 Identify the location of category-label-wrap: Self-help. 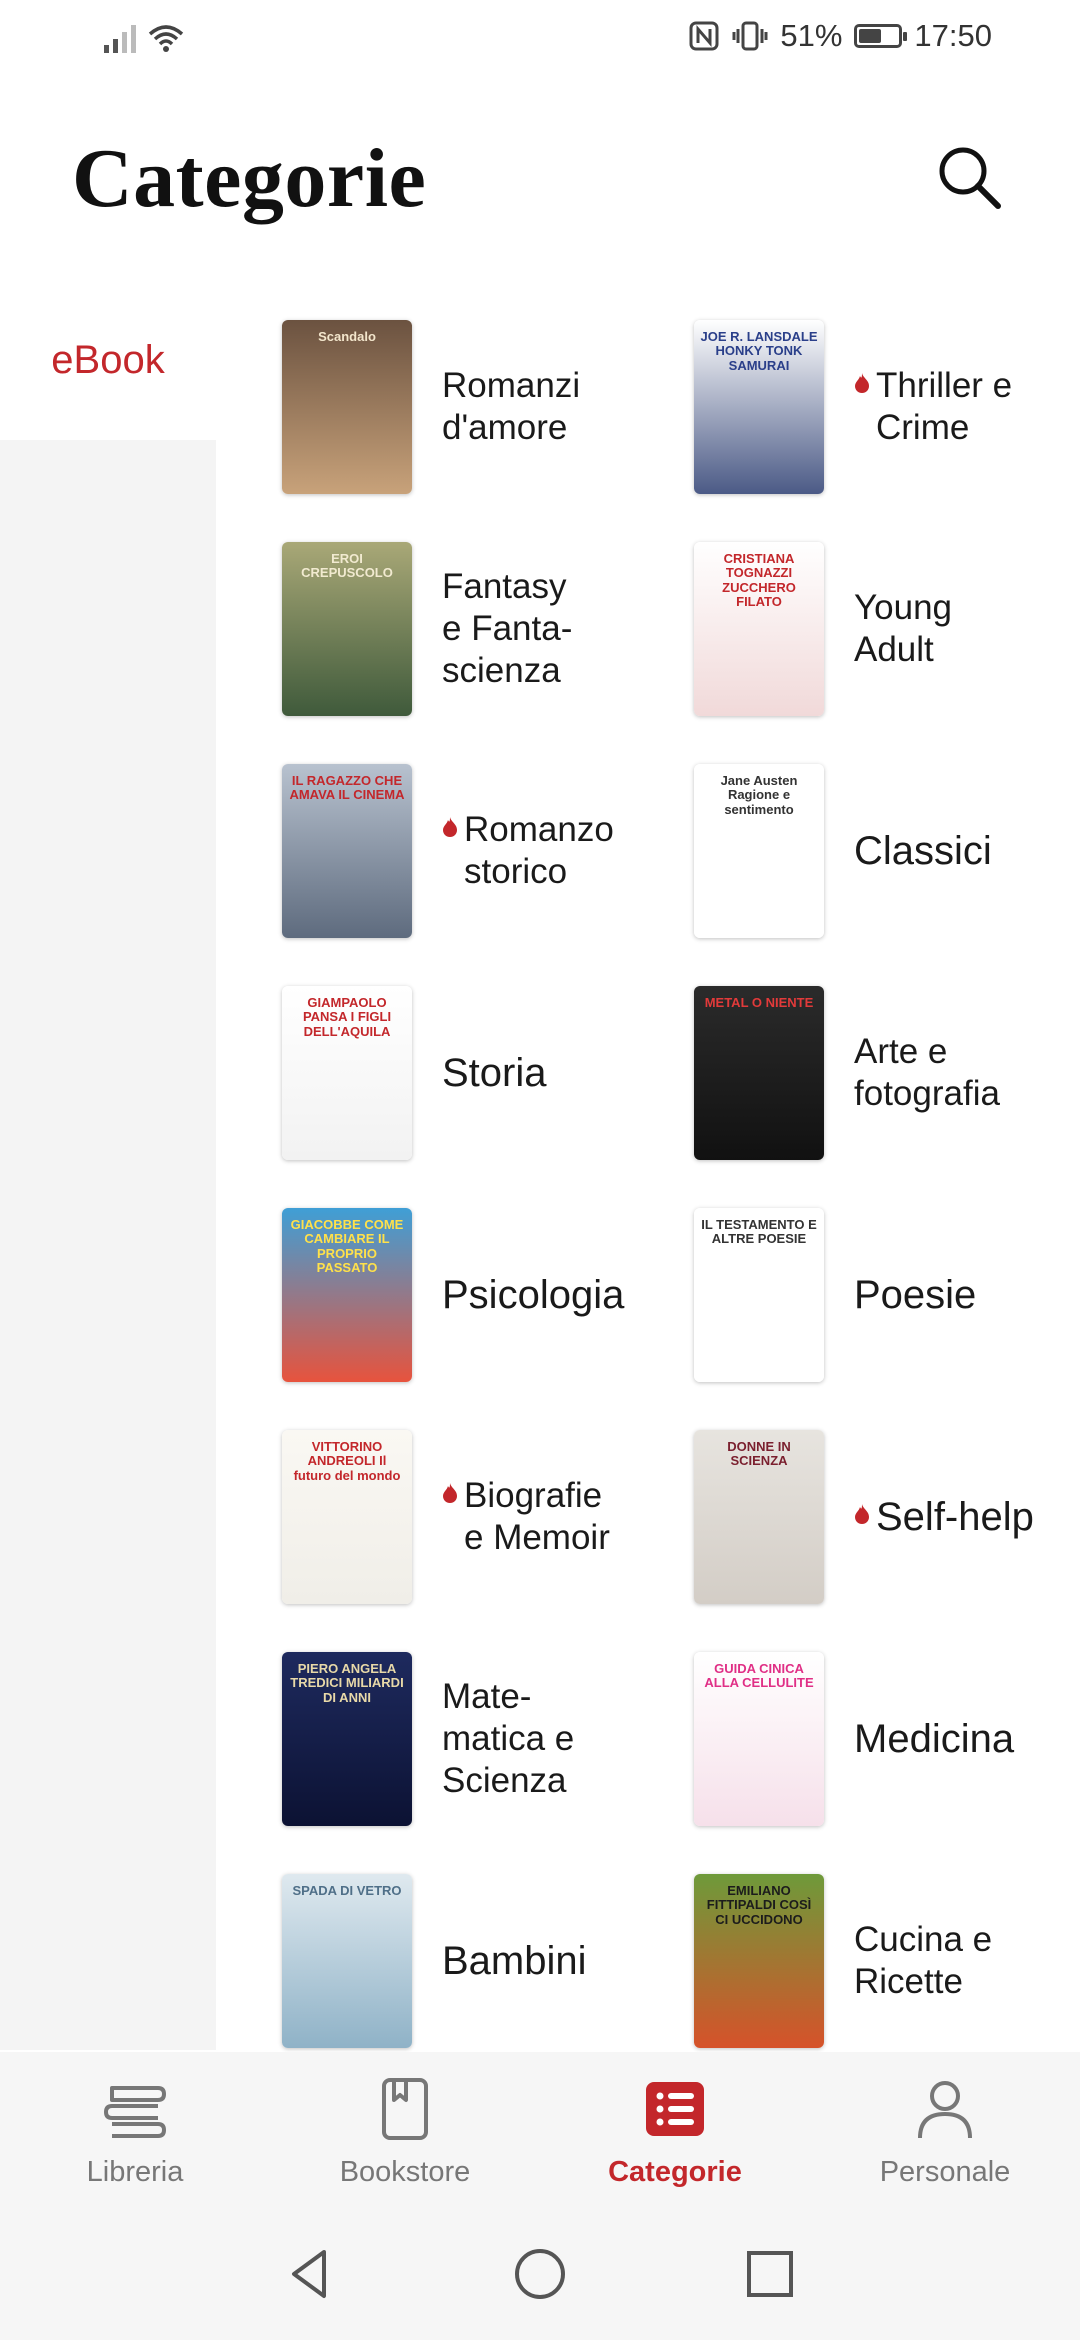
(944, 1517).